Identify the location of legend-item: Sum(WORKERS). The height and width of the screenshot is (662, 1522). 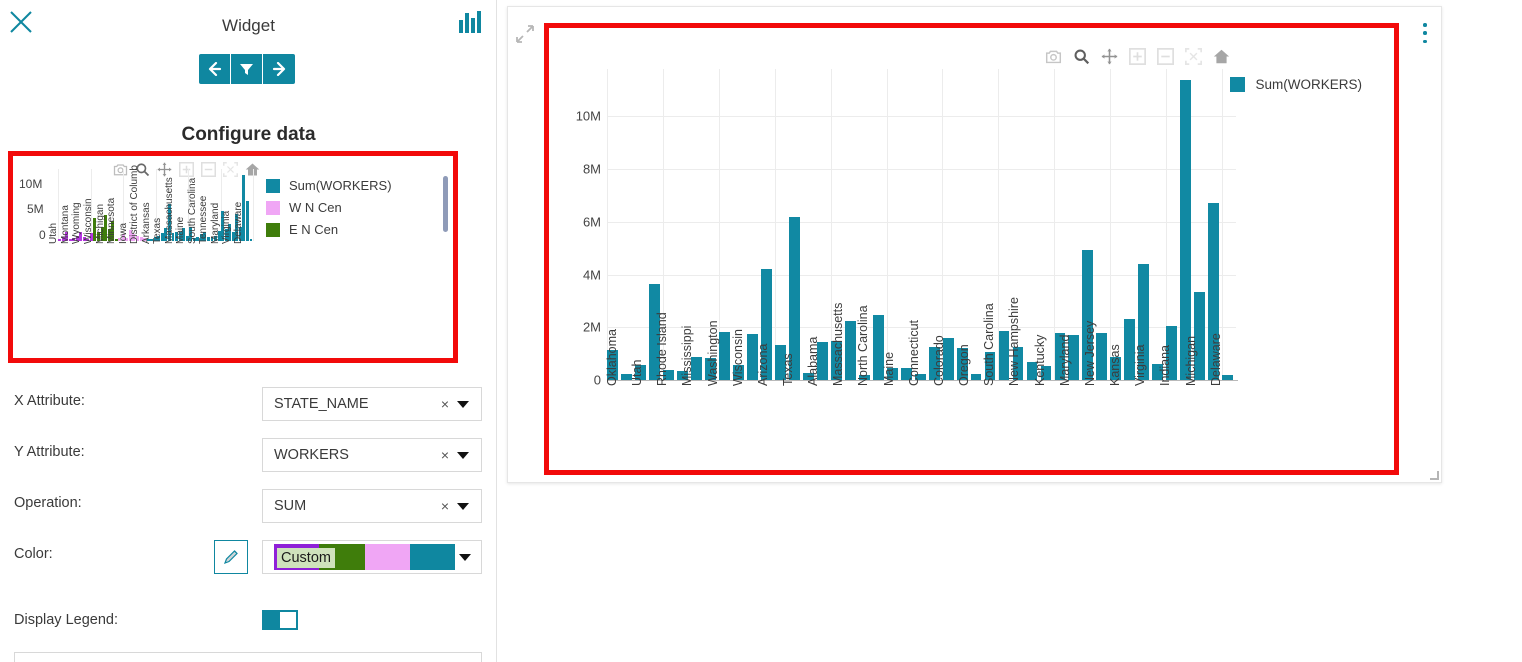
(329, 185).